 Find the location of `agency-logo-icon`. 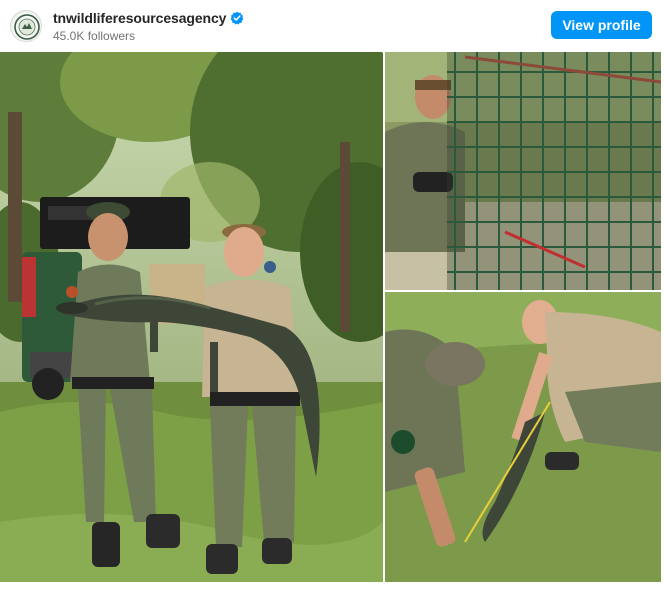

agency-logo-icon is located at coordinates (26, 26).